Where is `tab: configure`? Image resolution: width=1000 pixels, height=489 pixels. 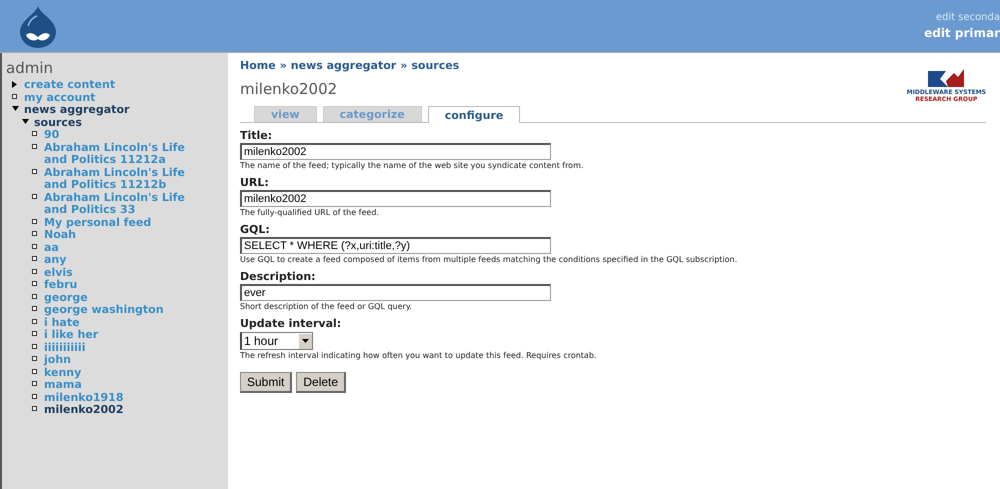
tab: configure is located at coordinates (474, 114).